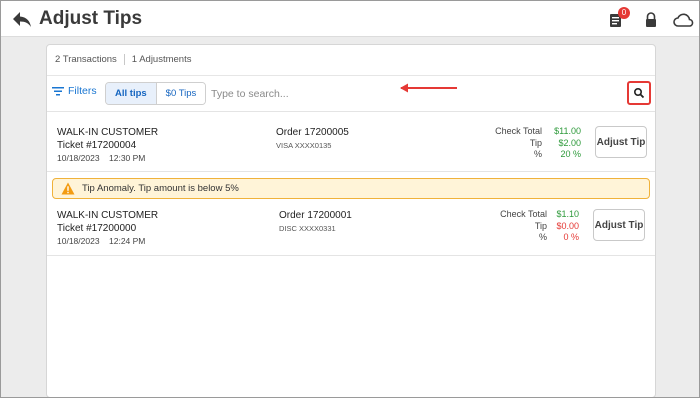  Describe the element at coordinates (651, 20) in the screenshot. I see `lock-icon` at that location.